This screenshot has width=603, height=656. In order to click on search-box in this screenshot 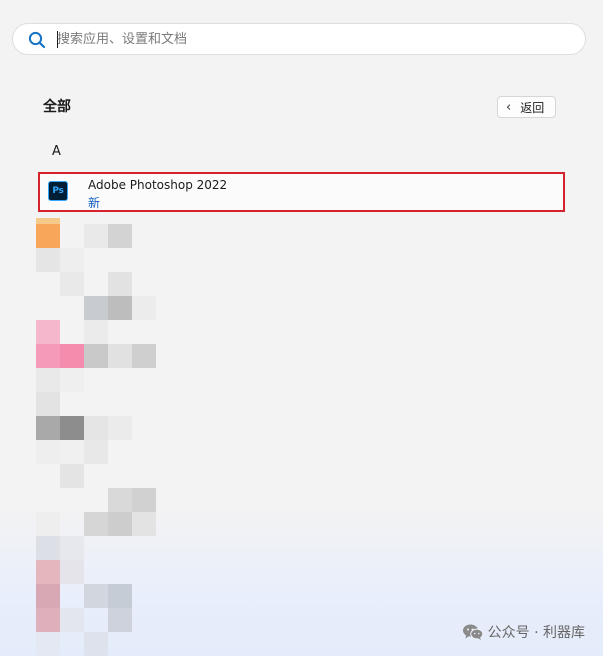, I will do `click(299, 39)`.